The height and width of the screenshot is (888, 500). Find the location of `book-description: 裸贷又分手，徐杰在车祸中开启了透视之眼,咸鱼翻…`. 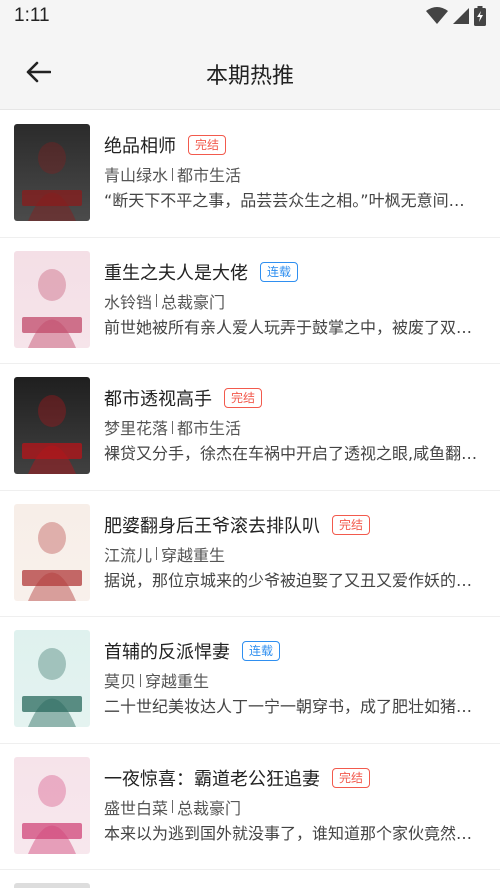

book-description: 裸贷又分手，徐杰在车祸中开启了透视之眼,咸鱼翻… is located at coordinates (291, 453).